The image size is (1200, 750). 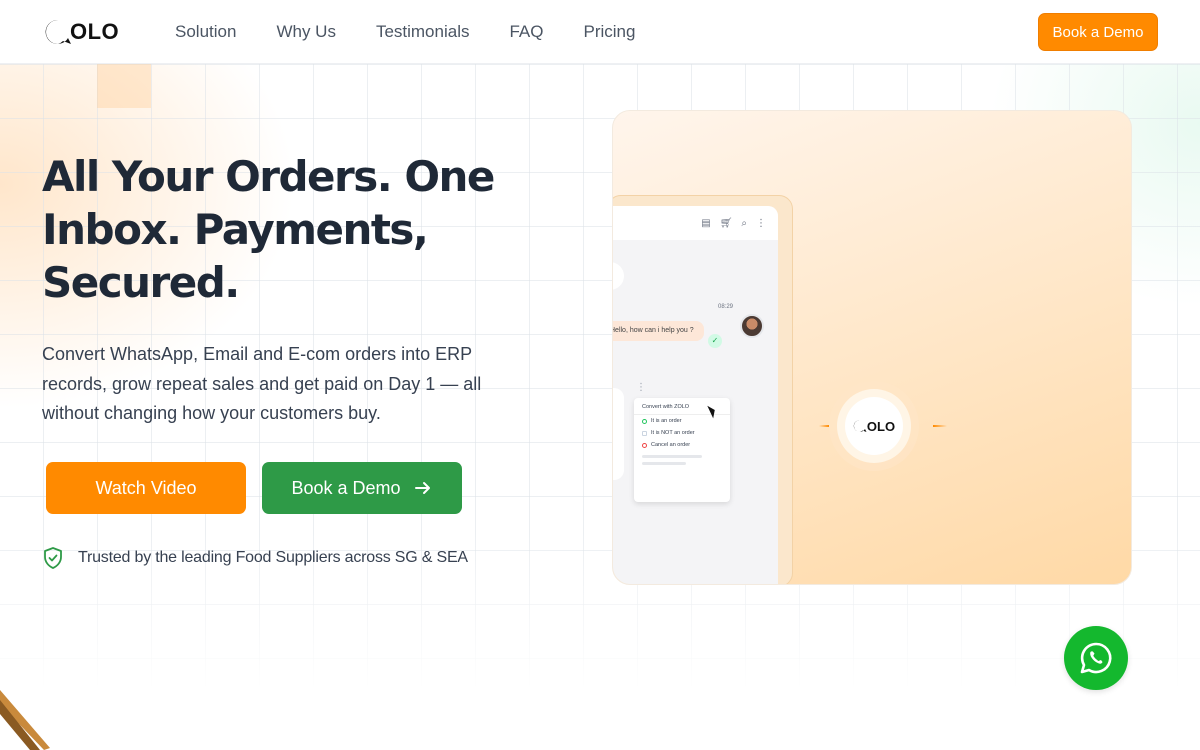 I want to click on arrow-right-icon, so click(x=422, y=488).